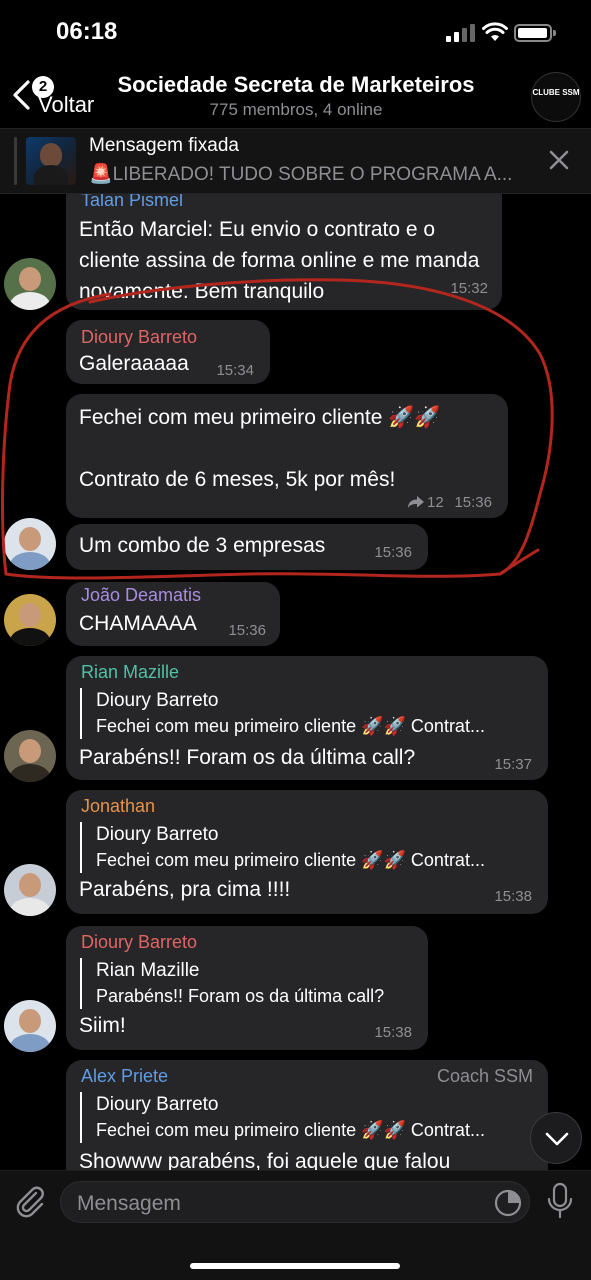 The width and height of the screenshot is (591, 1280). Describe the element at coordinates (51, 161) in the screenshot. I see `pinned-thumbnail` at that location.